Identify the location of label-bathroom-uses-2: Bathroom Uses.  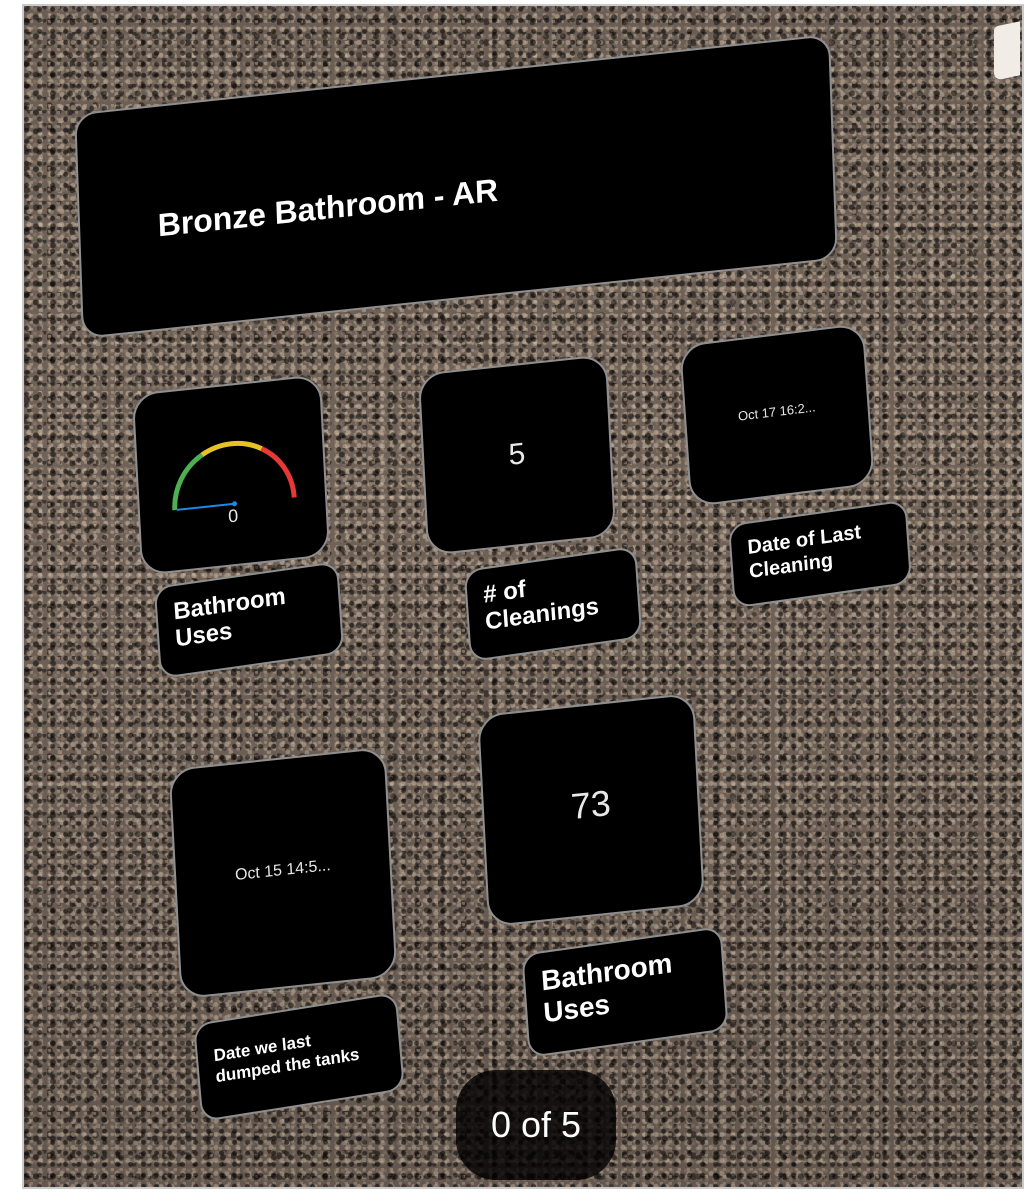
(625, 992).